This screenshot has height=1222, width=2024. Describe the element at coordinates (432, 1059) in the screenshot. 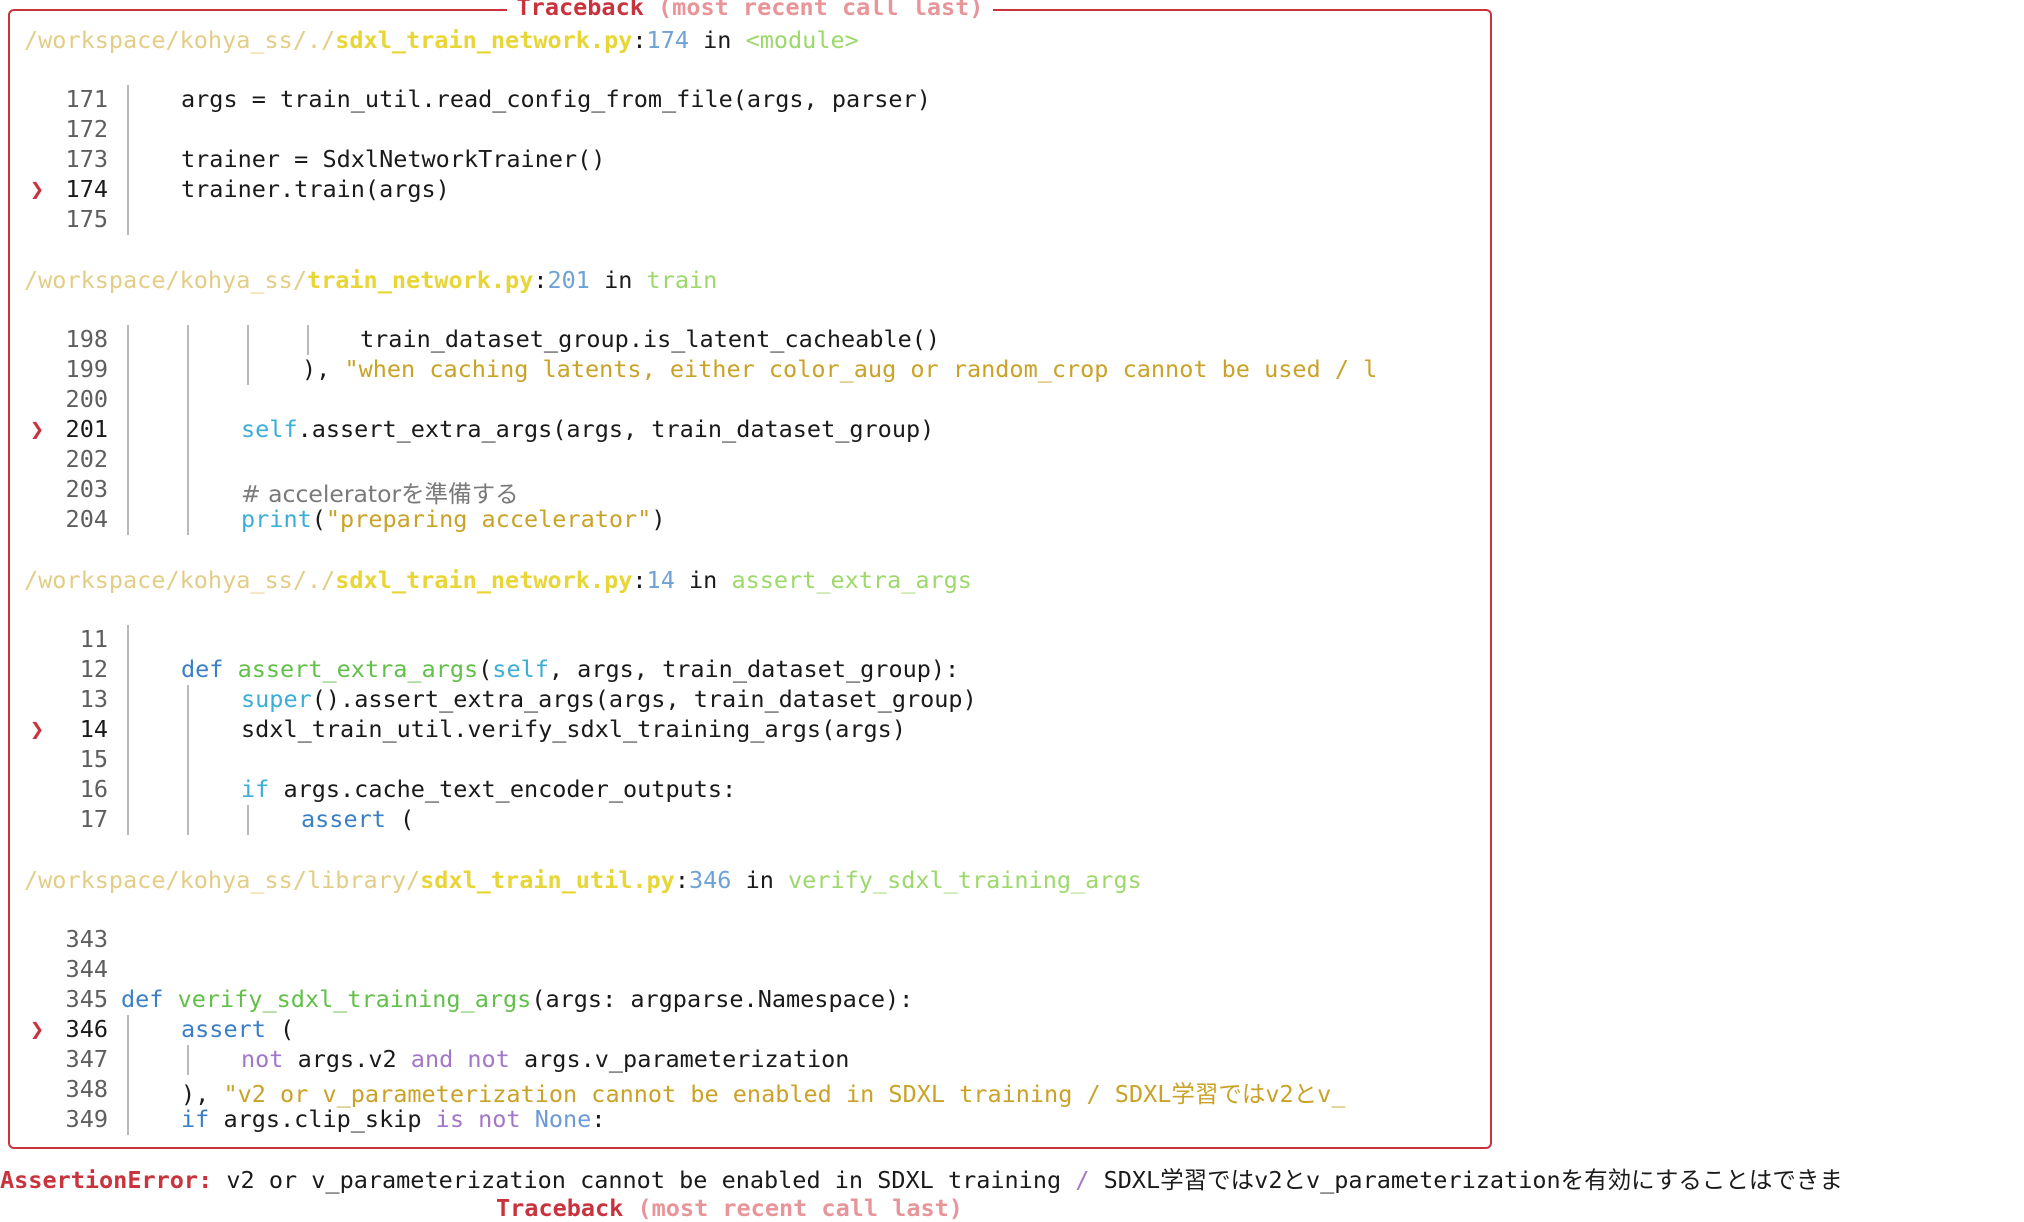

I see `code-operator: and` at that location.